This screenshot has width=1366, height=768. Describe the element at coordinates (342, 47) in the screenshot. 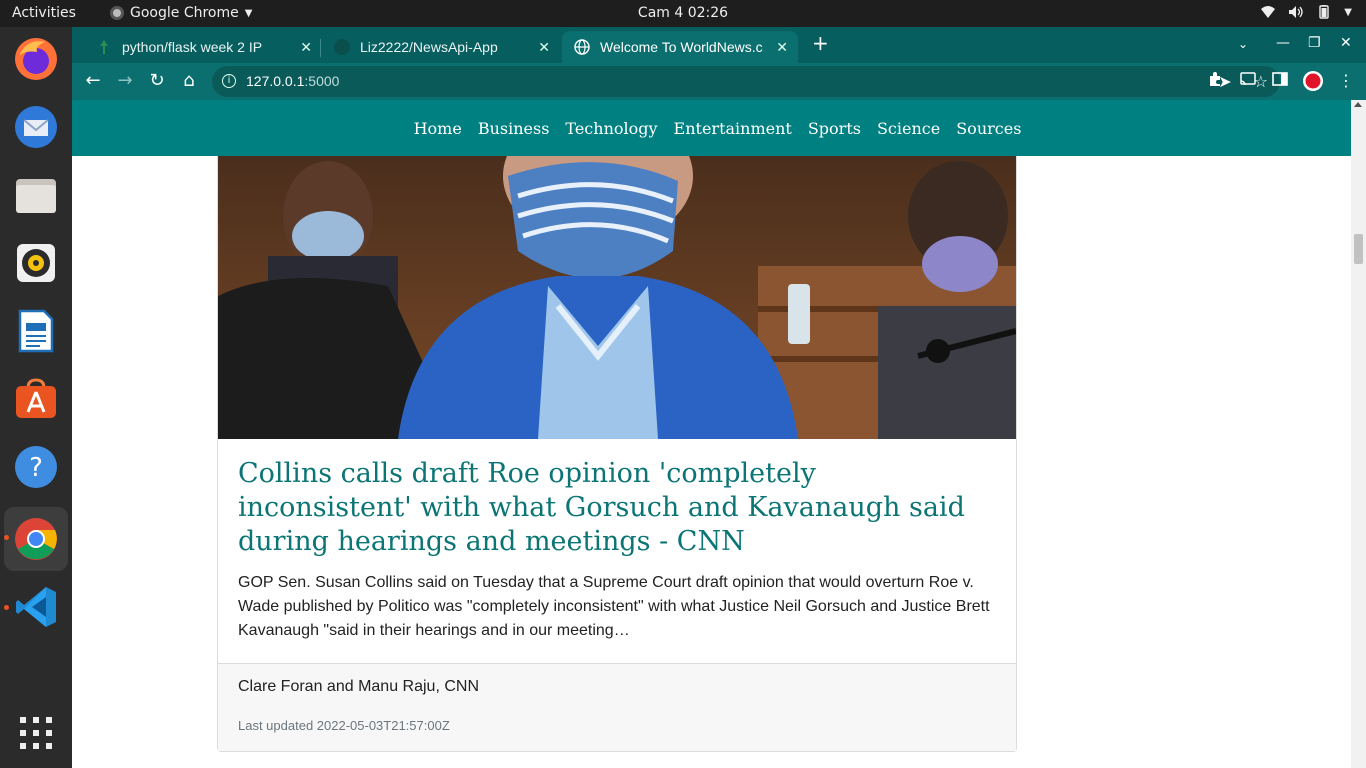

I see `github-favicon-icon` at that location.